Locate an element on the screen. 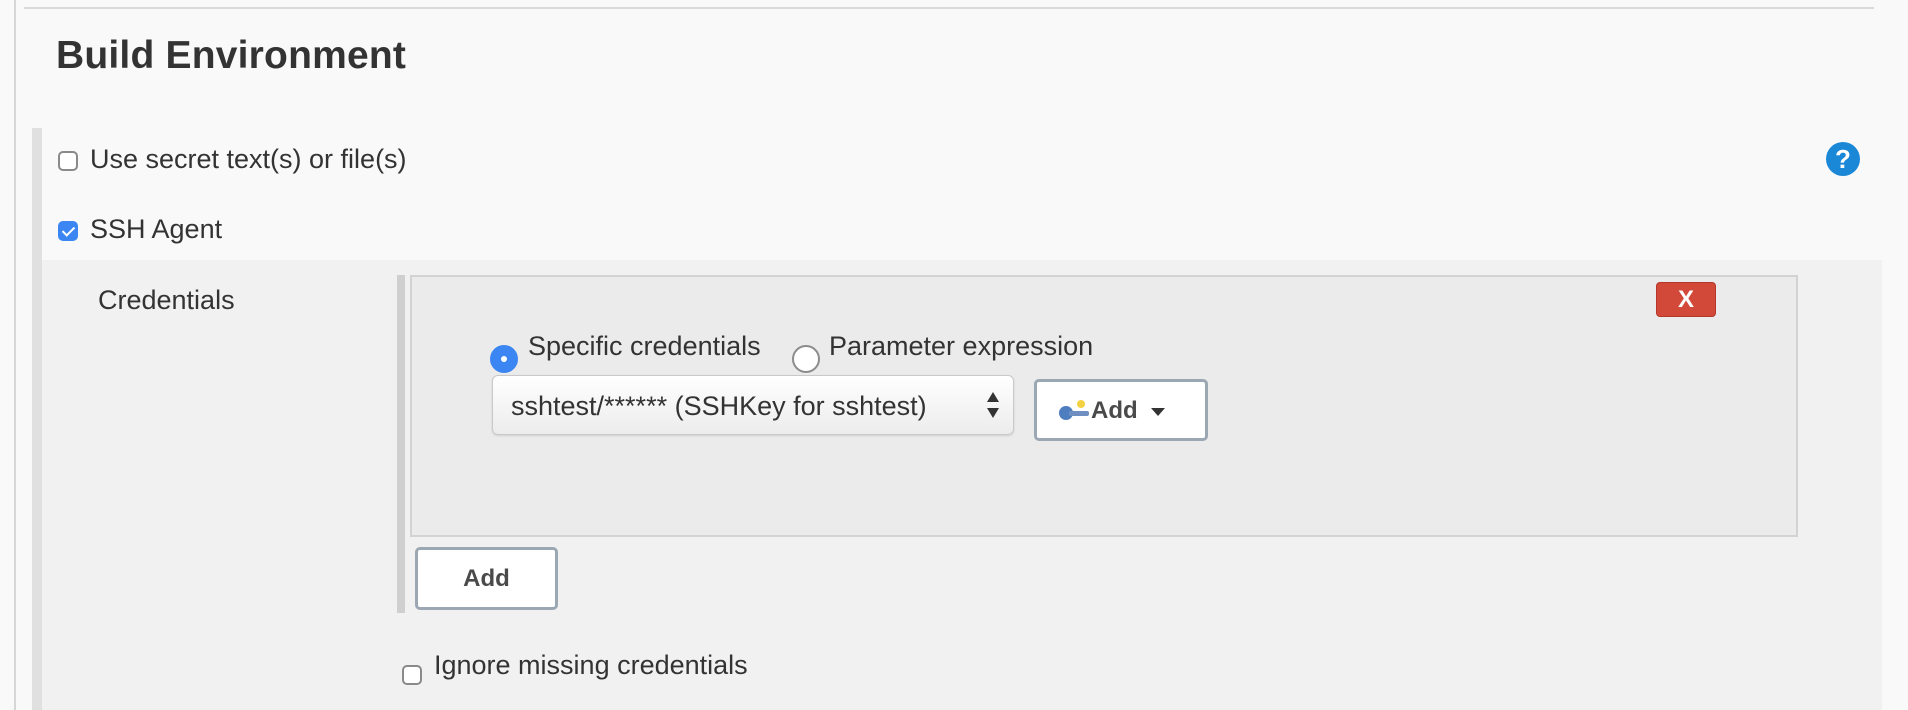 The width and height of the screenshot is (1908, 710). top-divider is located at coordinates (949, 8).